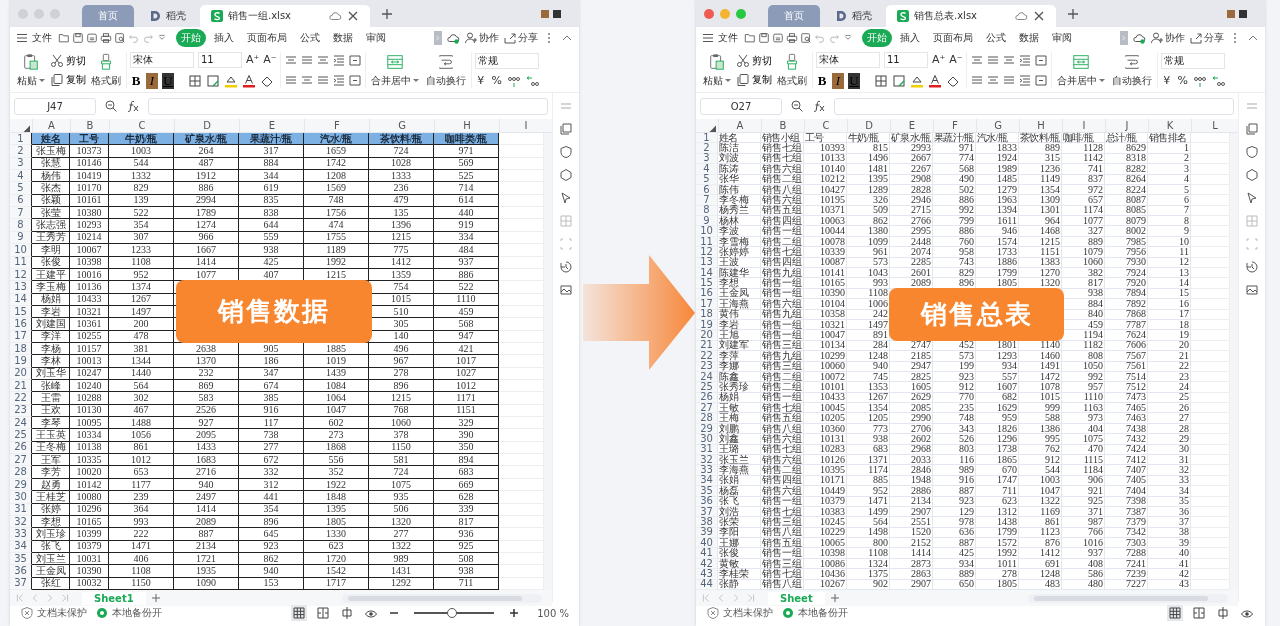 Image resolution: width=1280 pixels, height=626 pixels. Describe the element at coordinates (707, 190) in the screenshot. I see `row-number: 6` at that location.